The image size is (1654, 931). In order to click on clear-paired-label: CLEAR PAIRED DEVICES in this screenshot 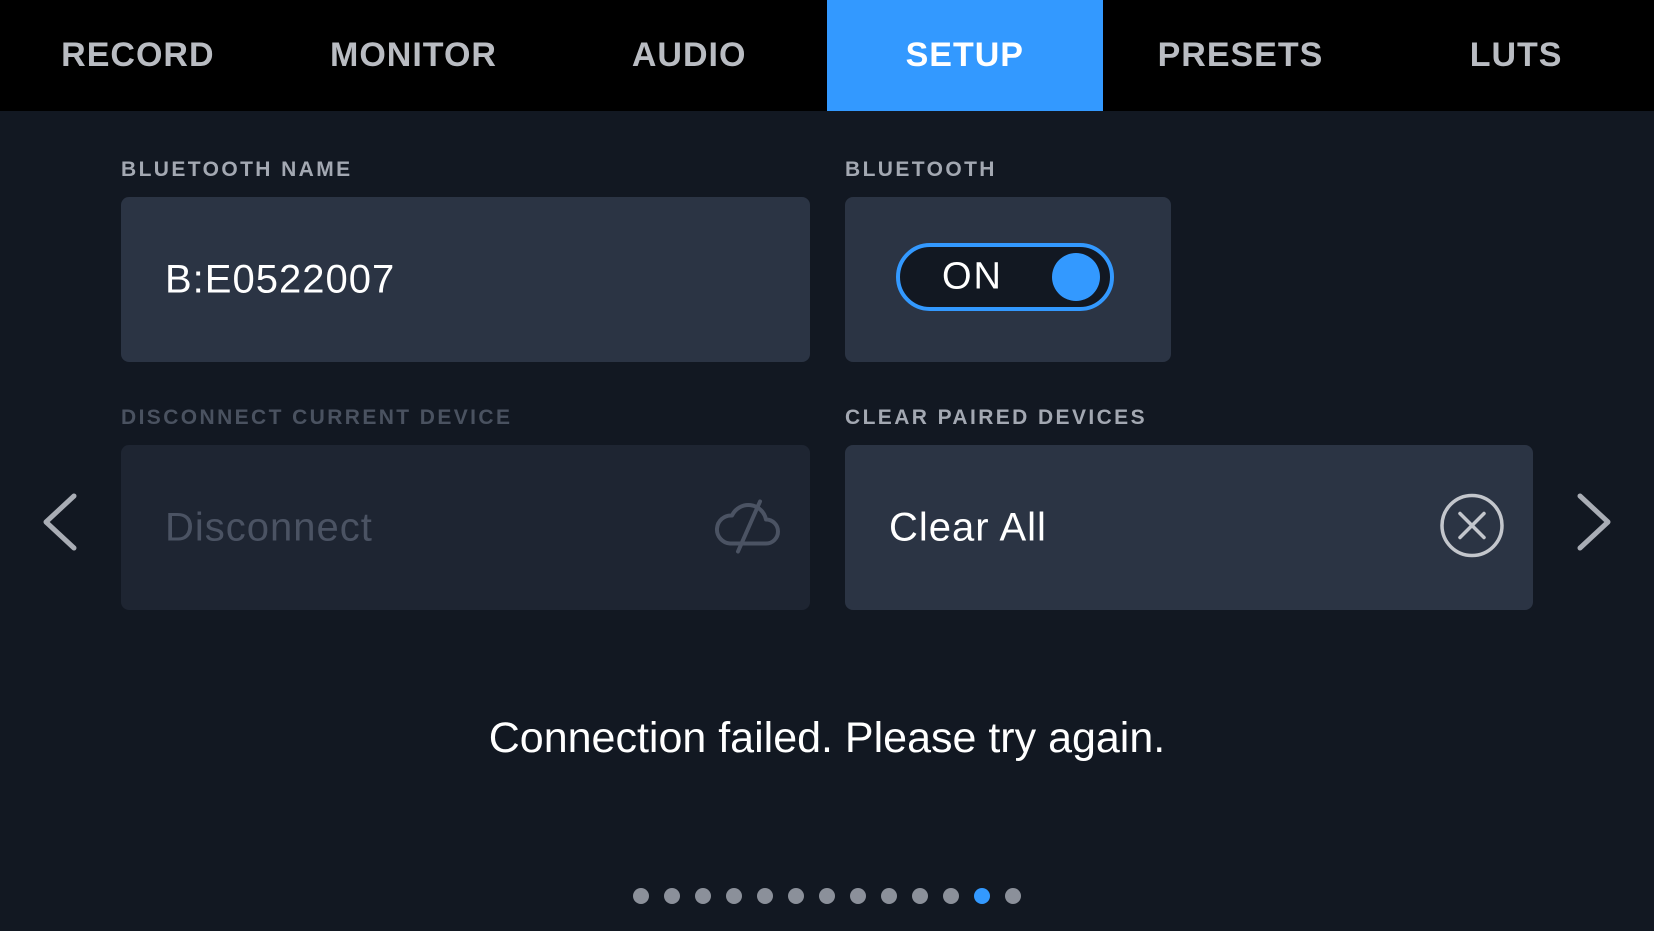, I will do `click(996, 417)`.